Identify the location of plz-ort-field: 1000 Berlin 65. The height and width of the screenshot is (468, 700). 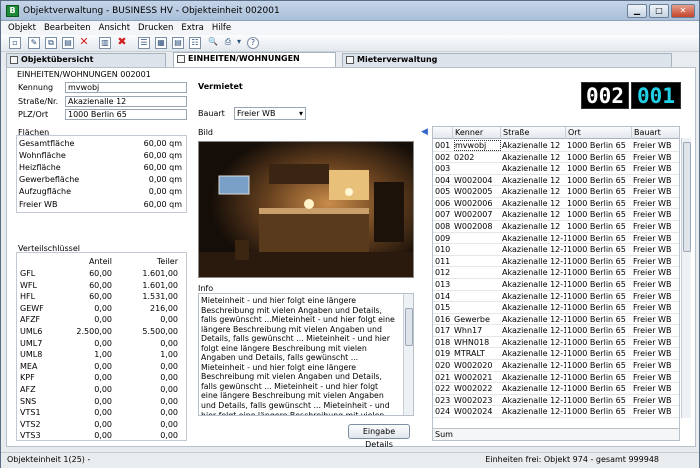
(126, 114).